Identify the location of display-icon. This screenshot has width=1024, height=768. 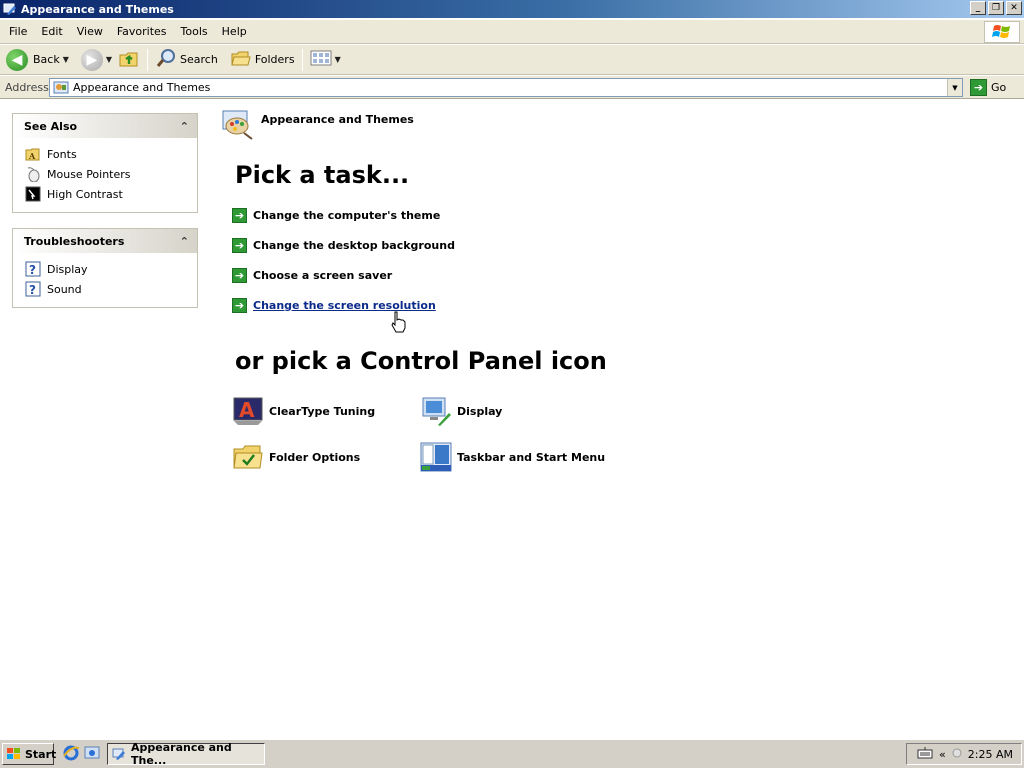
(436, 411).